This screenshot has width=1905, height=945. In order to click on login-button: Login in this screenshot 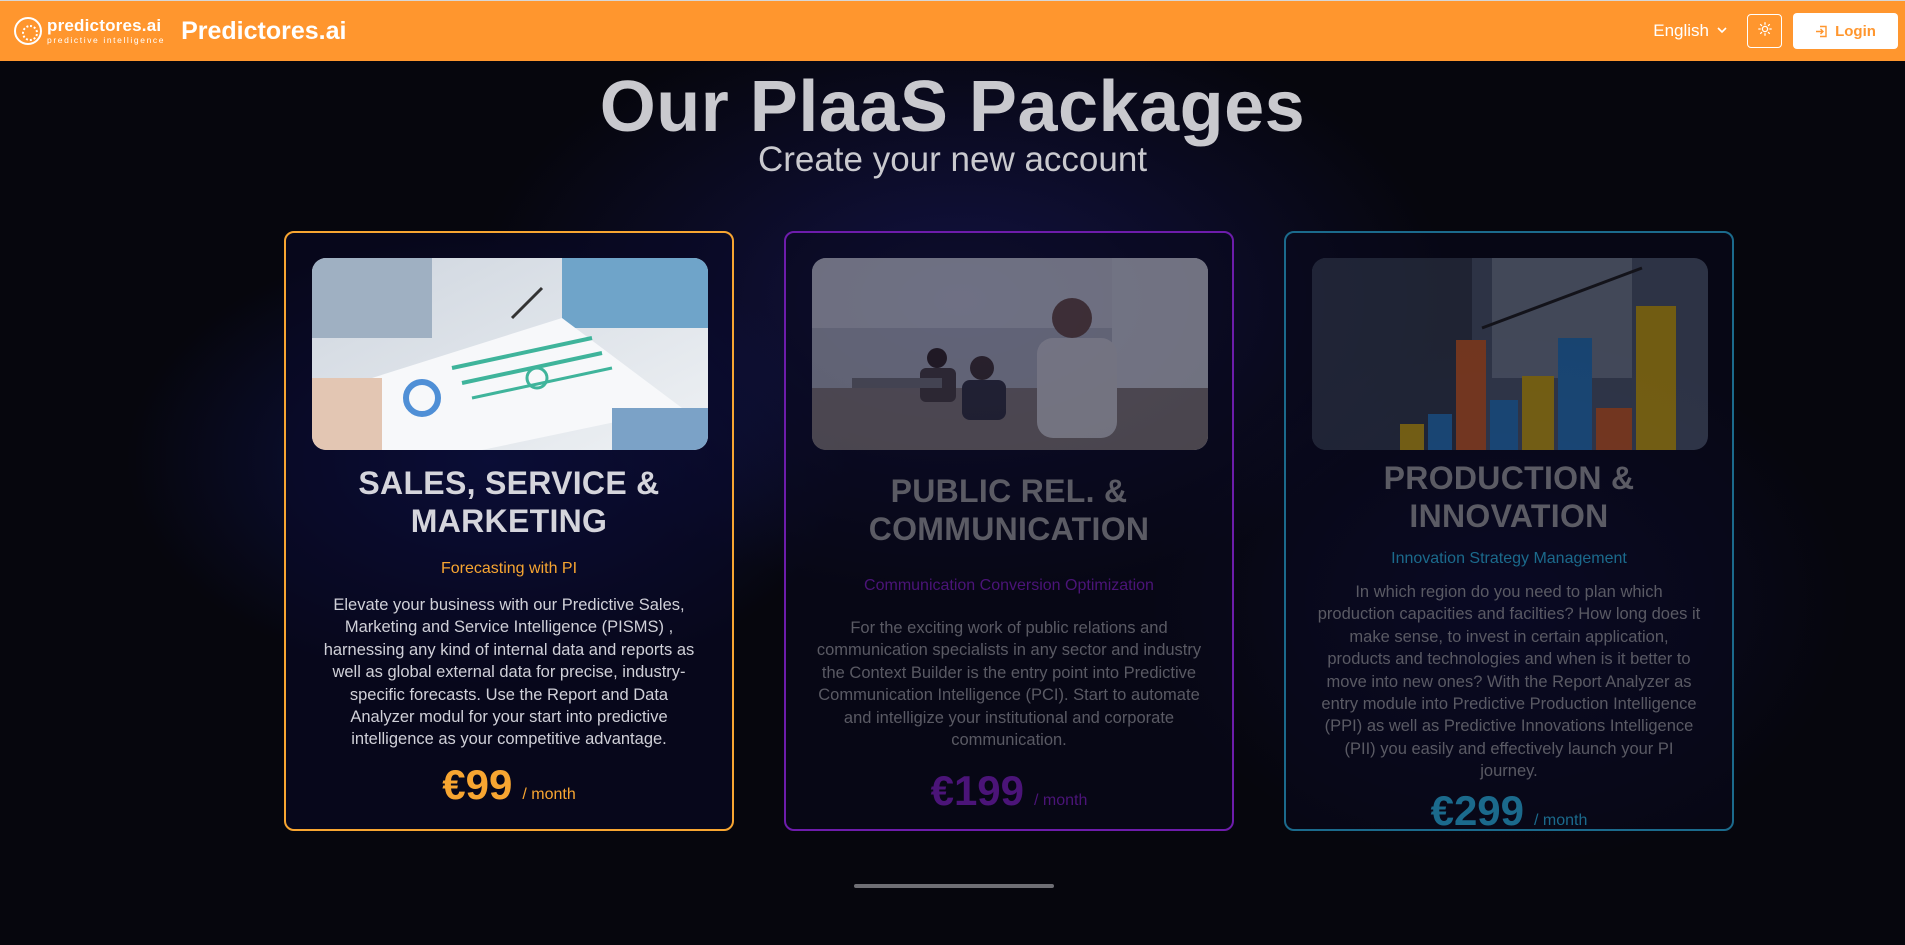, I will do `click(1845, 31)`.